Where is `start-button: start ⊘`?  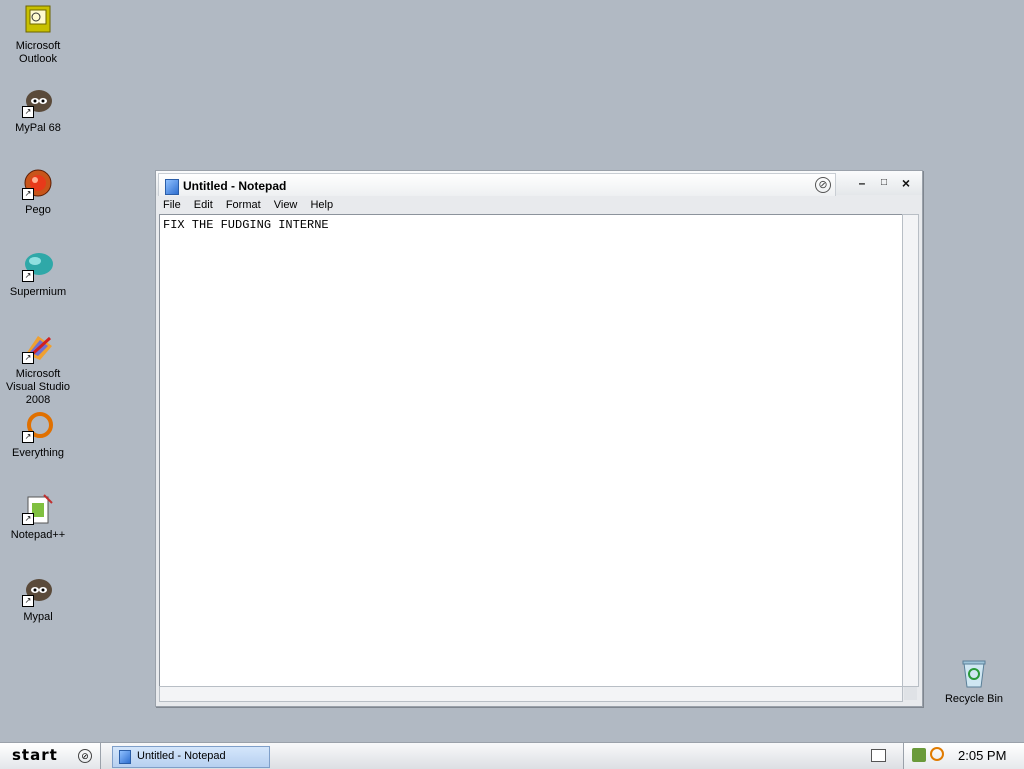 start-button: start ⊘ is located at coordinates (50, 756).